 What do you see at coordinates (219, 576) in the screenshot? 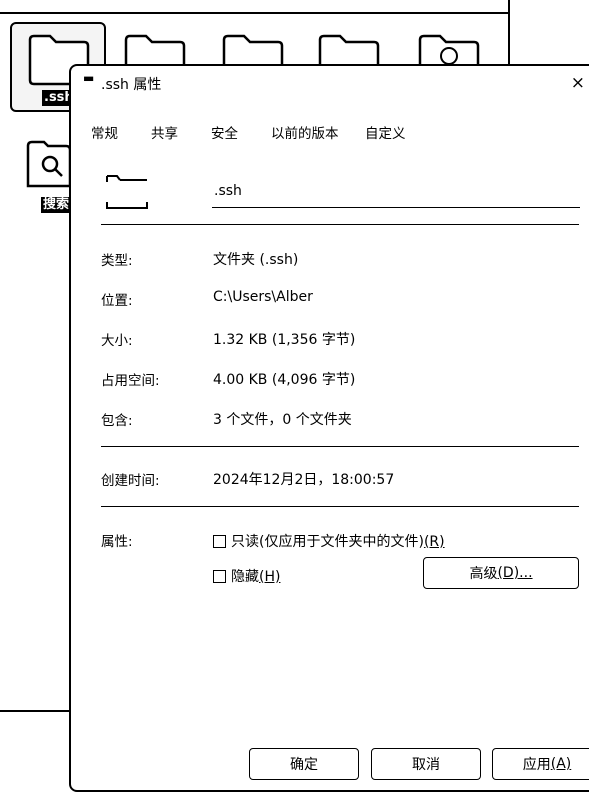
I see `hidden-checkbox` at bounding box center [219, 576].